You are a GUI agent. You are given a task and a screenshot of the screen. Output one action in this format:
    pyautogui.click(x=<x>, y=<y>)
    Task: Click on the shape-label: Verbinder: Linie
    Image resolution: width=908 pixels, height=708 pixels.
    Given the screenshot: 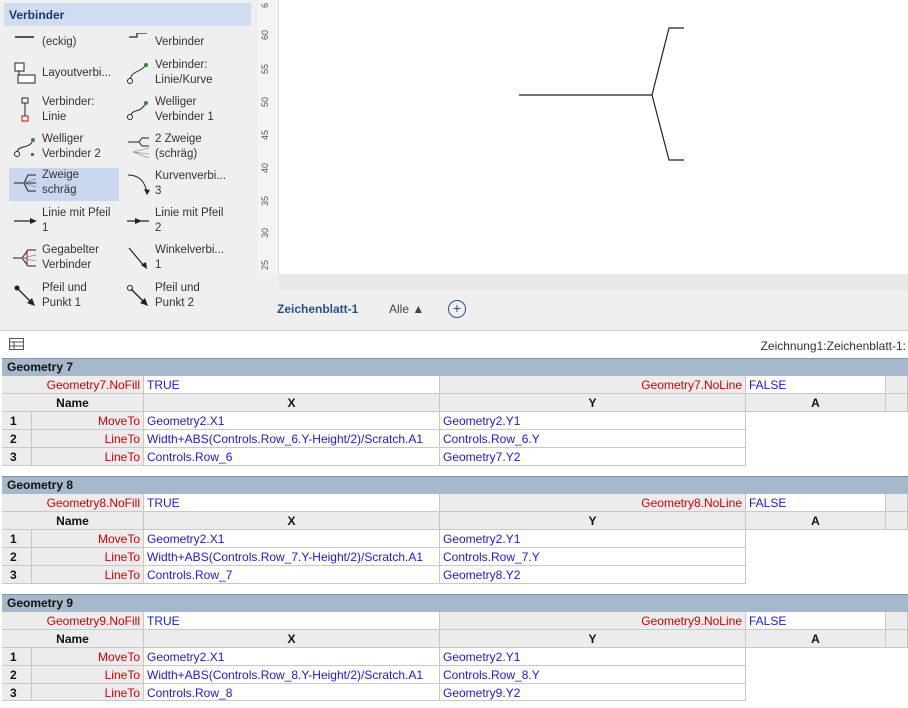 What is the action you would take?
    pyautogui.click(x=68, y=109)
    